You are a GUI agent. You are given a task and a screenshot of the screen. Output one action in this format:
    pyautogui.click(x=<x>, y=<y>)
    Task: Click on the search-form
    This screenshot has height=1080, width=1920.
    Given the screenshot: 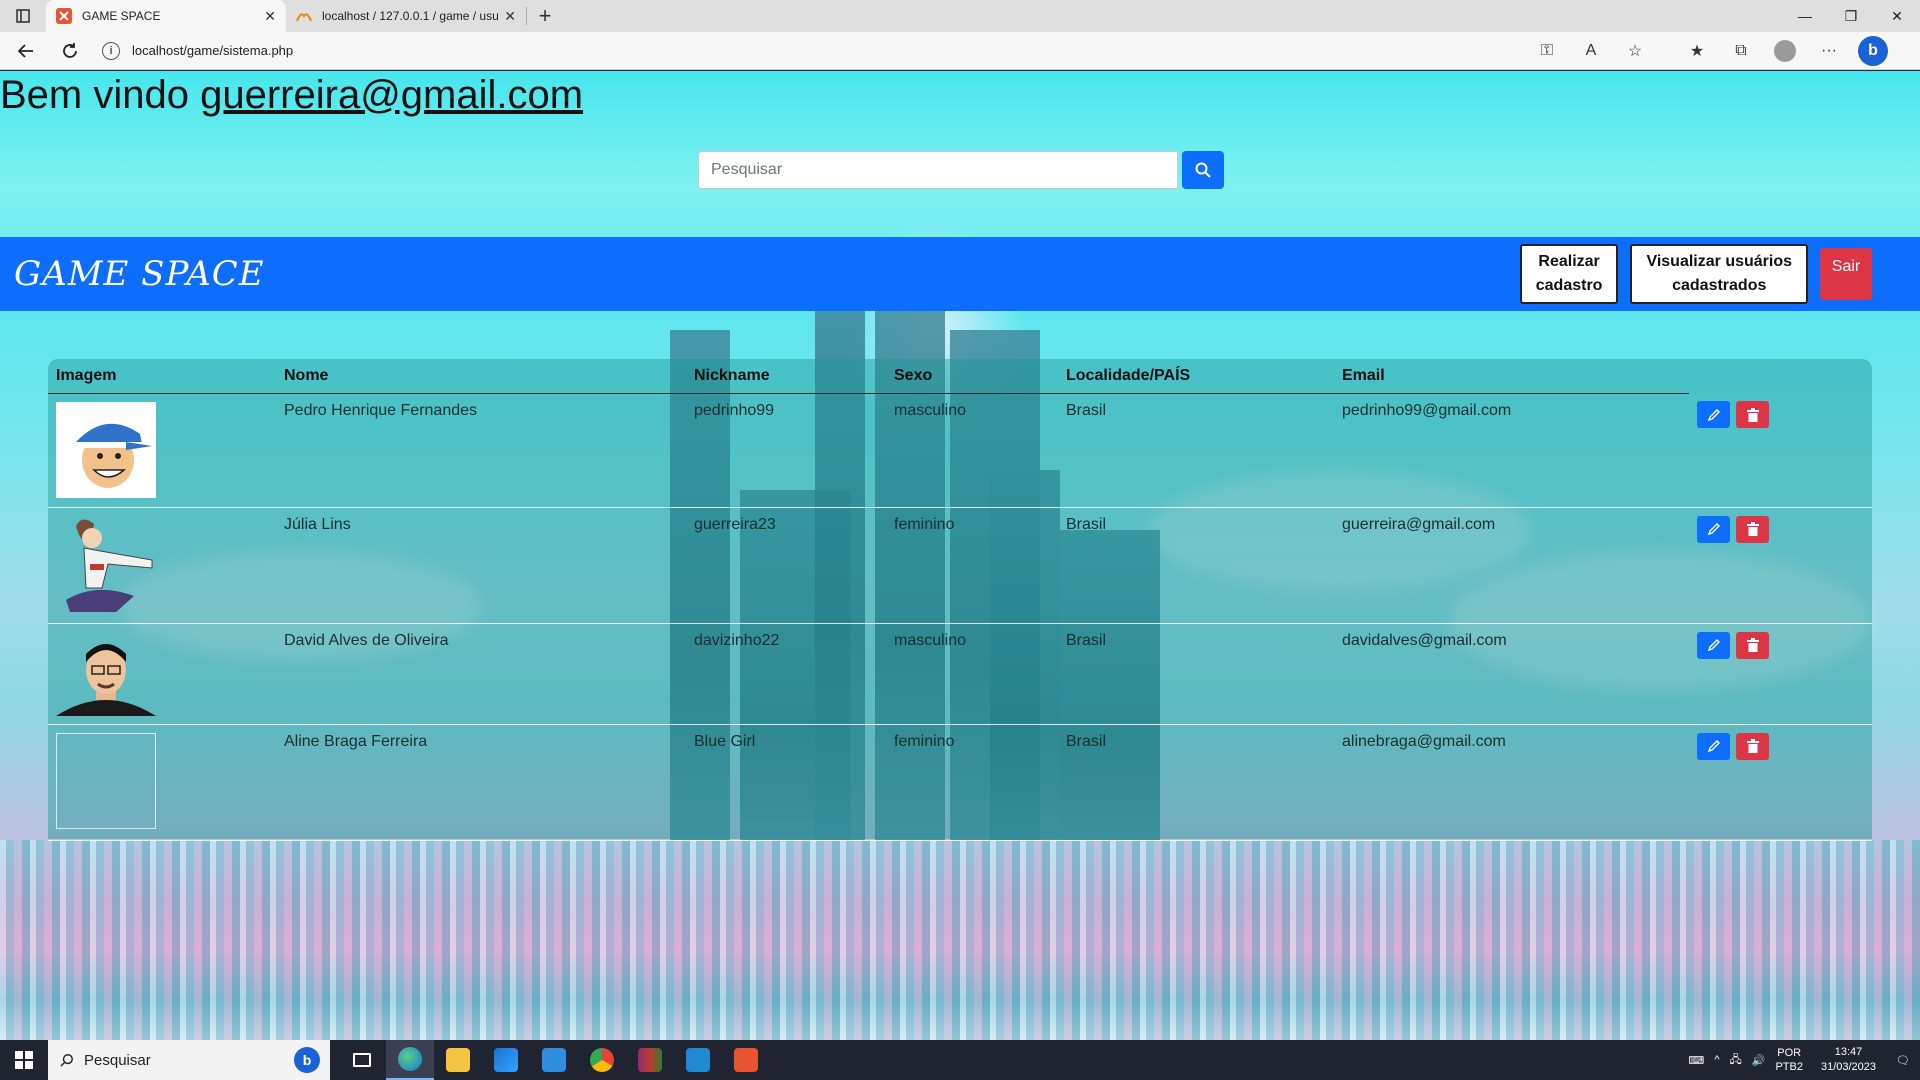 What is the action you would take?
    pyautogui.click(x=961, y=170)
    